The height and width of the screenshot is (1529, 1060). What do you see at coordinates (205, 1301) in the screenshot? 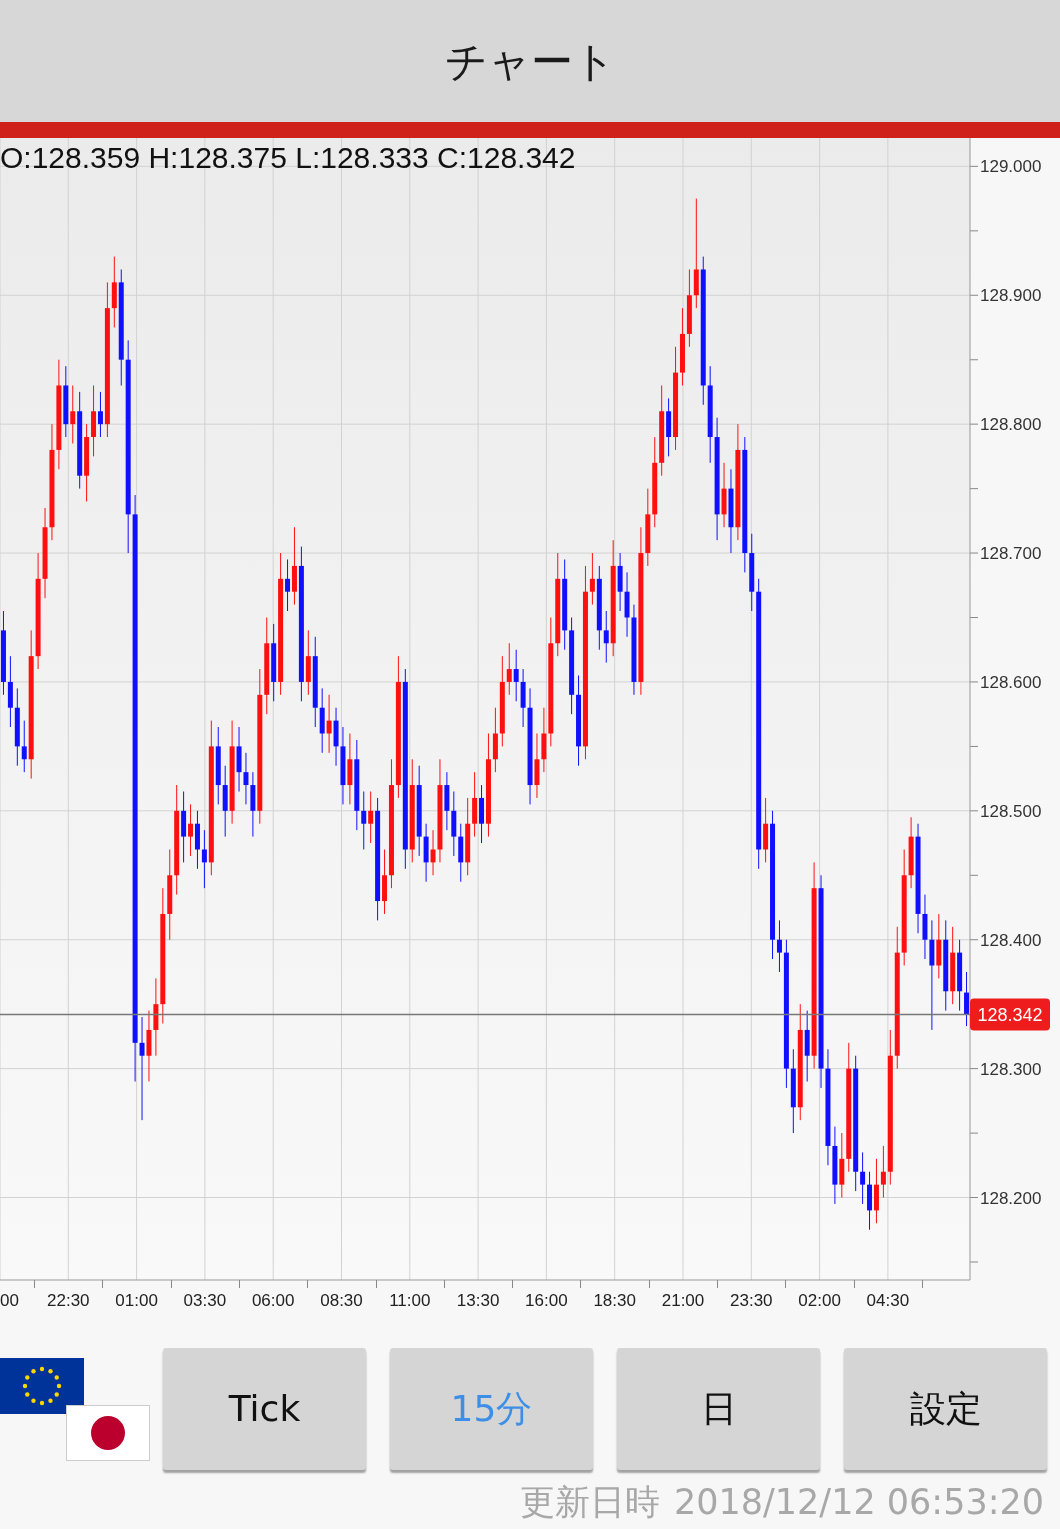
I see `time-axis-label: 03:30` at bounding box center [205, 1301].